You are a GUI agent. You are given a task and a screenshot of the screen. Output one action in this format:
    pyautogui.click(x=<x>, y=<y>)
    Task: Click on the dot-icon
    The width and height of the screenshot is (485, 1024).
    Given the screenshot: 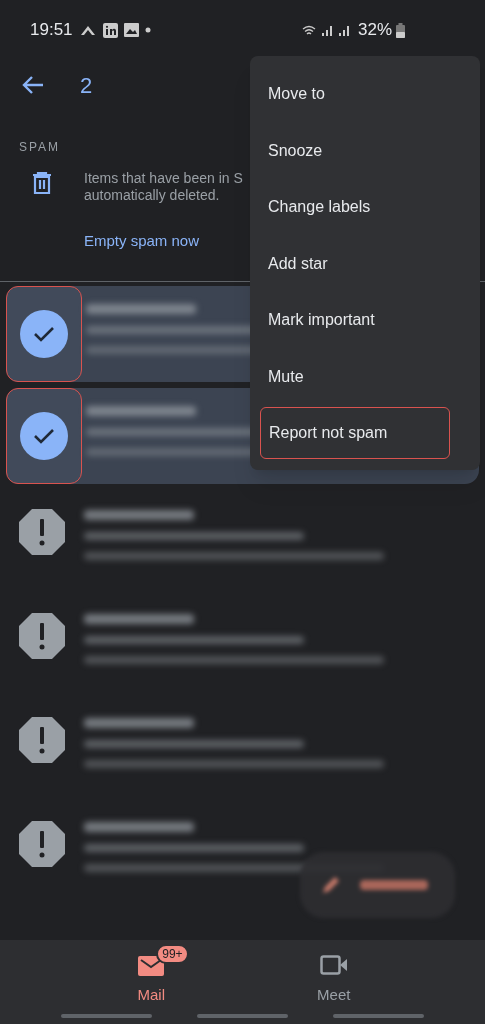 What is the action you would take?
    pyautogui.click(x=147, y=30)
    